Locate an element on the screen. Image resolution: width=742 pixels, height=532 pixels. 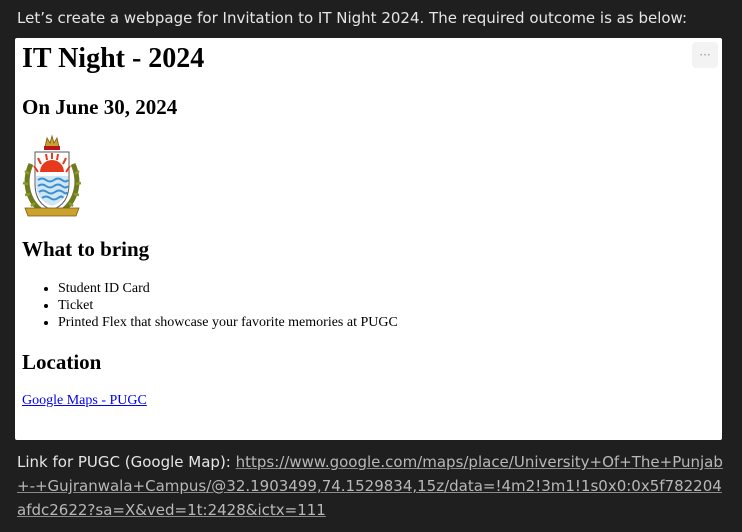
list-item: Ticket is located at coordinates (228, 305).